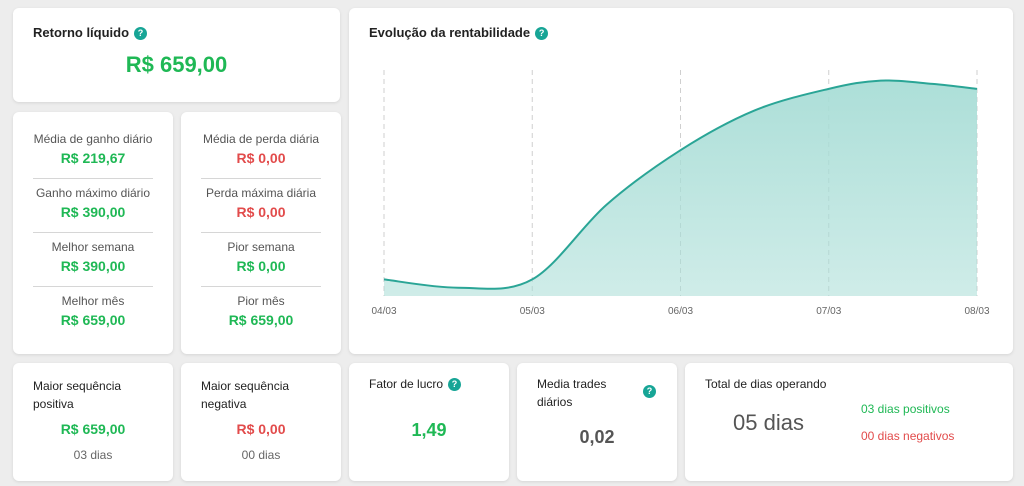 Image resolution: width=1024 pixels, height=486 pixels. I want to click on x-tick-label: 06/03, so click(680, 311).